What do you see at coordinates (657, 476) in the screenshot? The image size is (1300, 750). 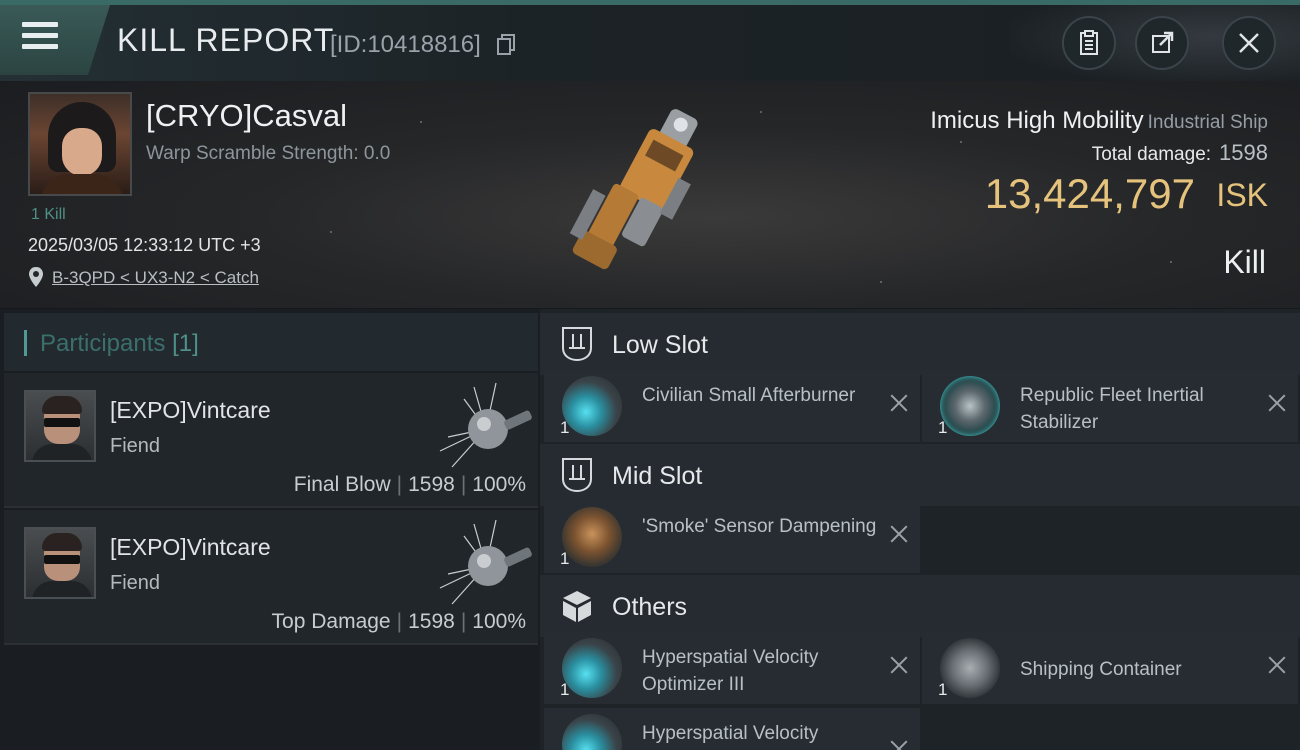 I see `mid-slot-title: Mid Slot` at bounding box center [657, 476].